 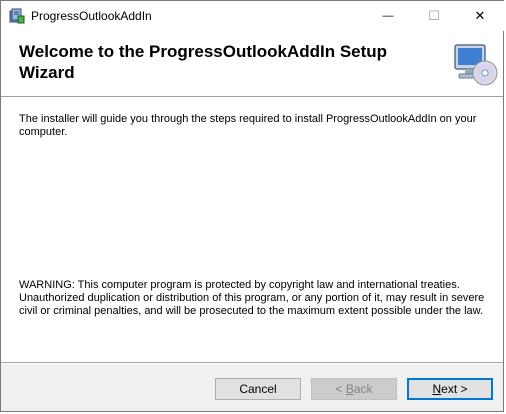 I want to click on back-button: < Back, so click(x=354, y=389).